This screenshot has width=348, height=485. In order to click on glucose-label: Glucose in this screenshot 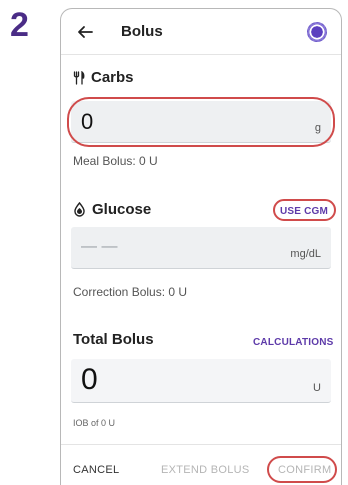, I will do `click(112, 209)`.